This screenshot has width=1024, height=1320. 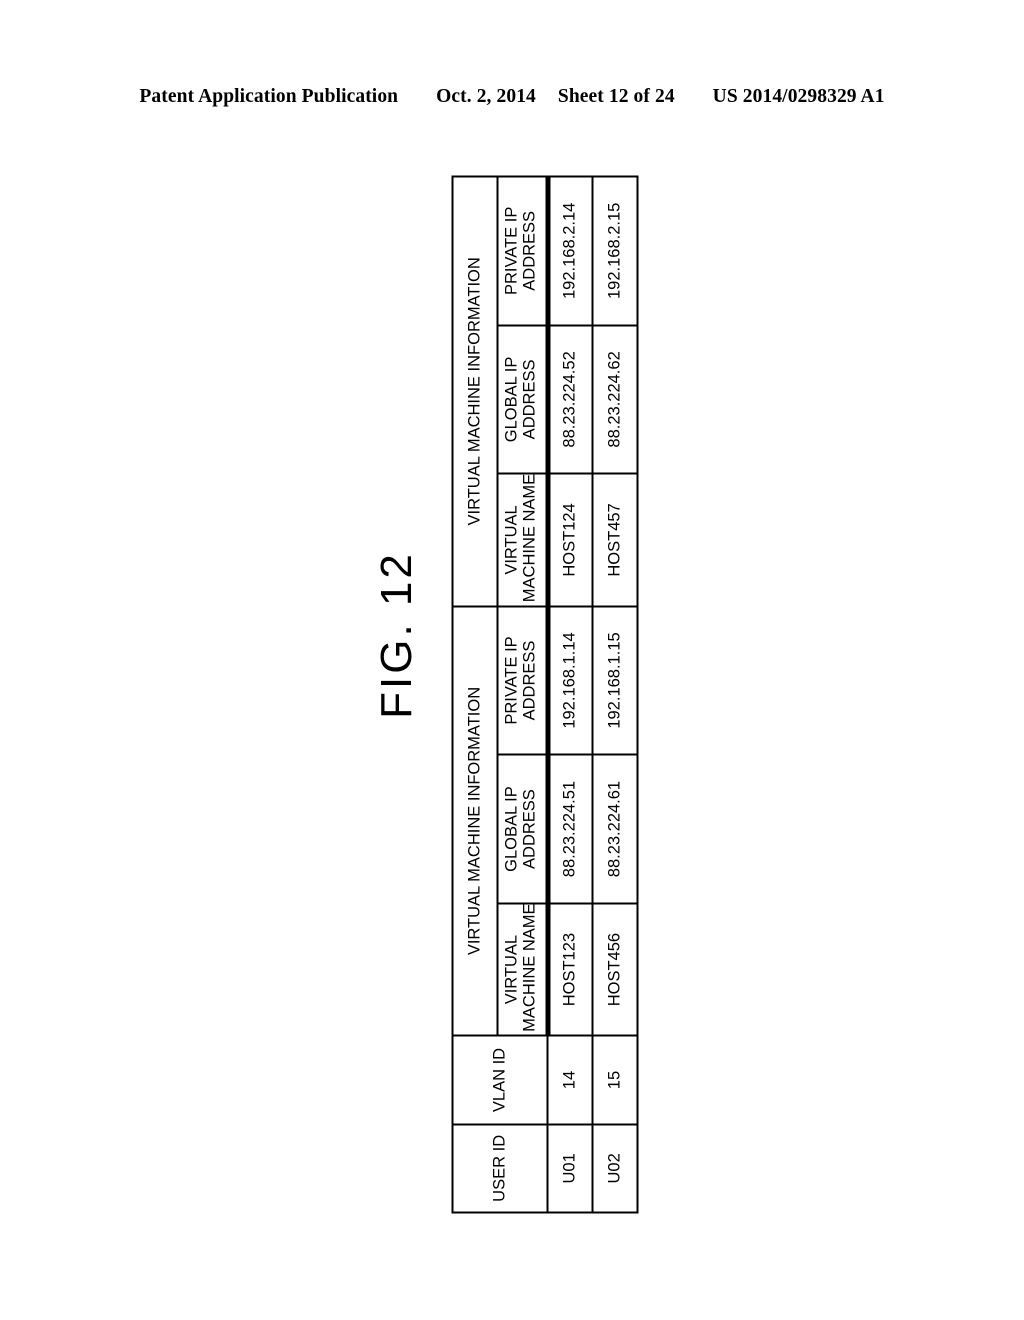 What do you see at coordinates (475, 391) in the screenshot?
I see `group-header-vm-info-2: VIRTUAL MACHINE INFORMATION` at bounding box center [475, 391].